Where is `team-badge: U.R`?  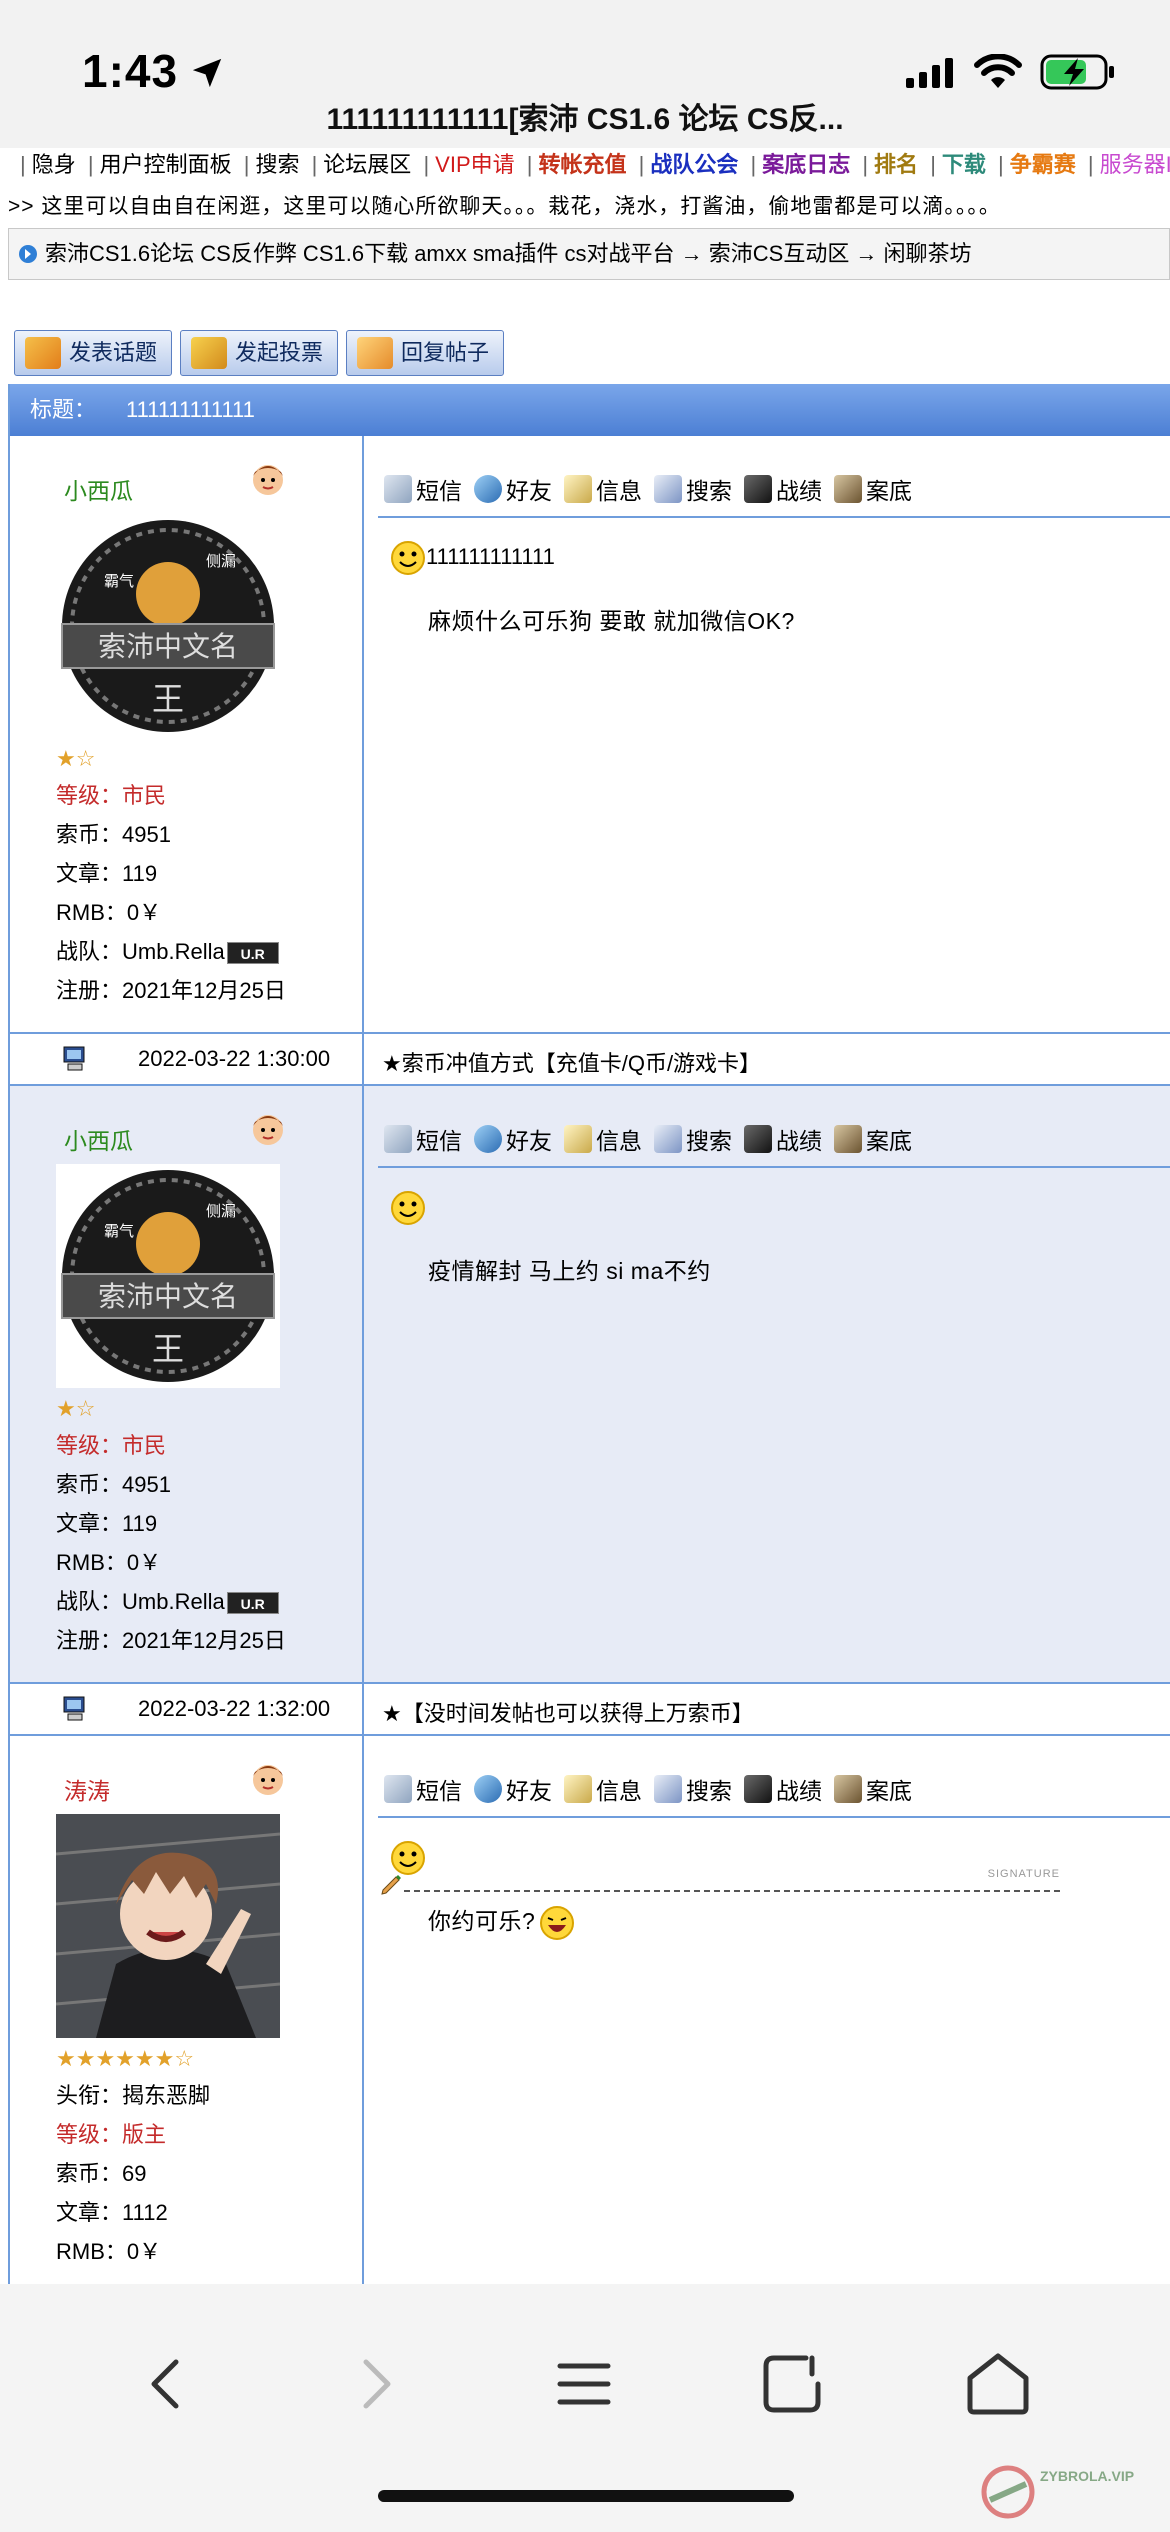
team-badge: U.R is located at coordinates (252, 953).